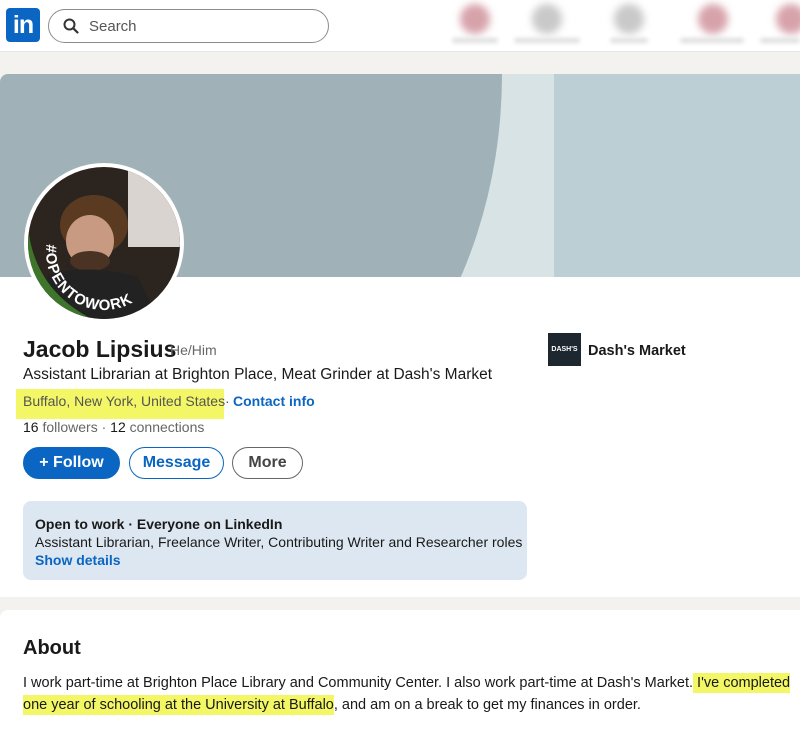 The height and width of the screenshot is (733, 800). What do you see at coordinates (118, 427) in the screenshot?
I see `connections-count: 12` at bounding box center [118, 427].